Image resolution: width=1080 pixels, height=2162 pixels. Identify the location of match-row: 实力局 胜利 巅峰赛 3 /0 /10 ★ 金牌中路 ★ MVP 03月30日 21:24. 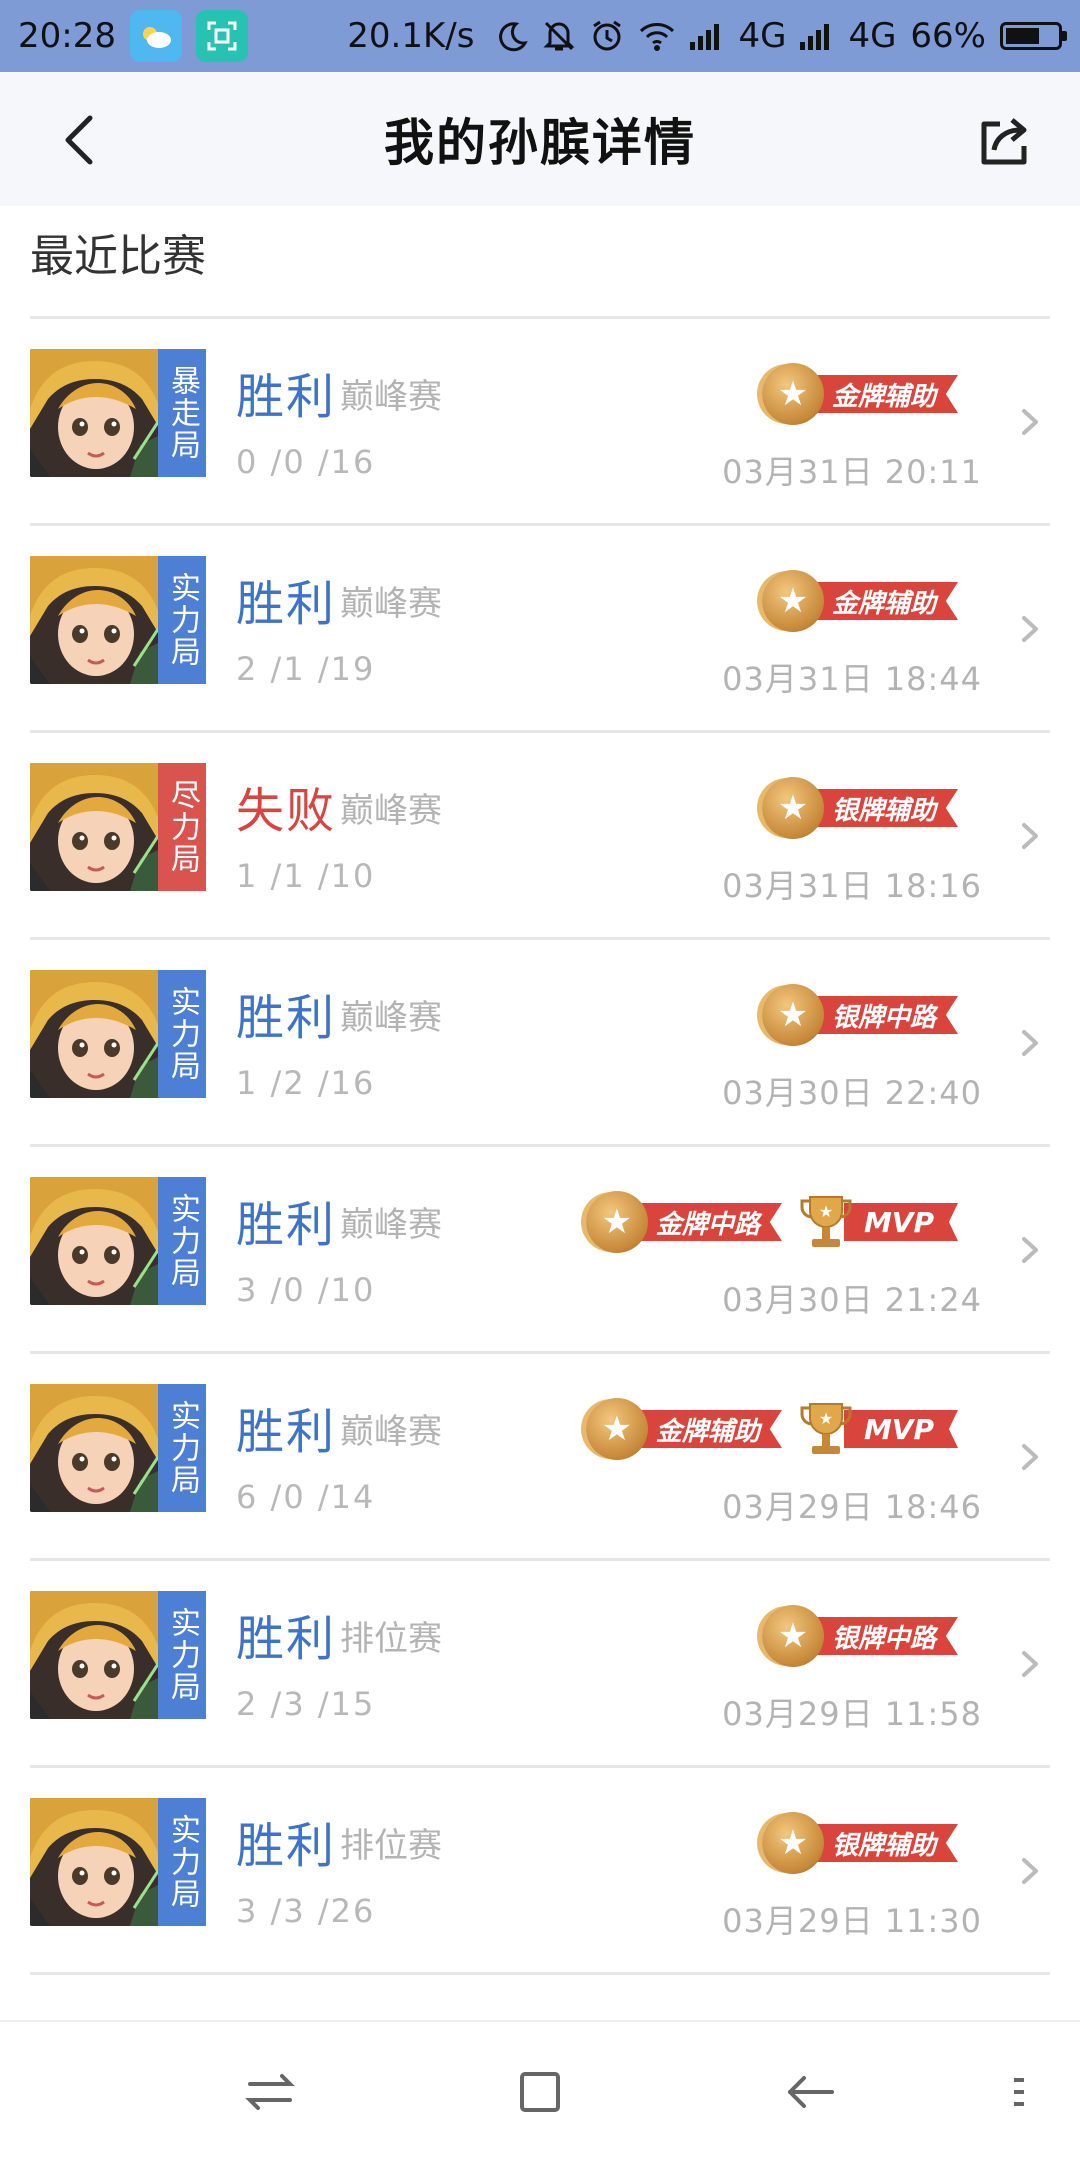
(540, 1250).